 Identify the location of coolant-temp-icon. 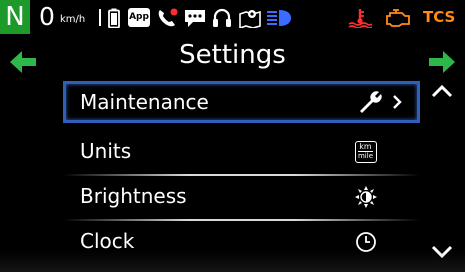
(360, 18).